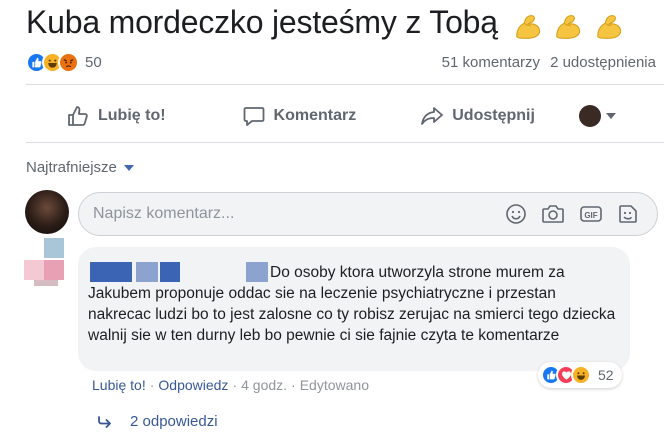  Describe the element at coordinates (119, 385) in the screenshot. I see `comment-like-link: Lubię to!` at that location.